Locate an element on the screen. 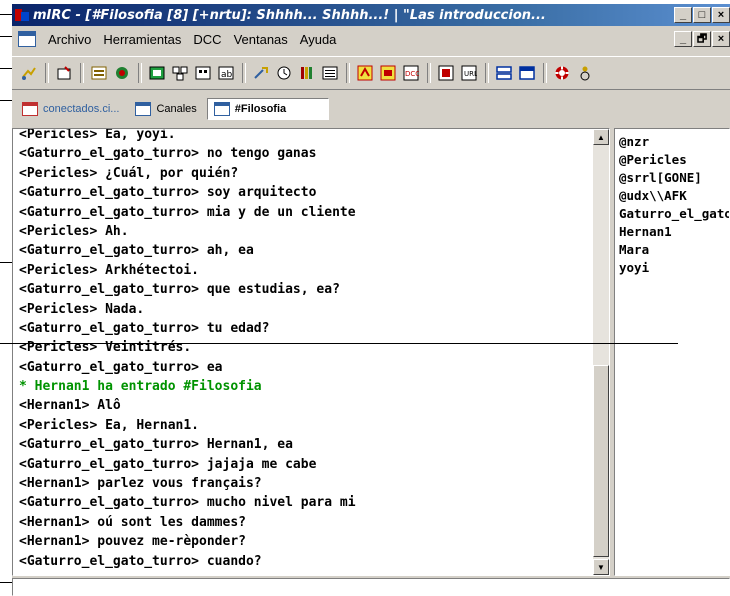  chat-message: <Pericles> ¿Cuál, por quién? is located at coordinates (129, 173).